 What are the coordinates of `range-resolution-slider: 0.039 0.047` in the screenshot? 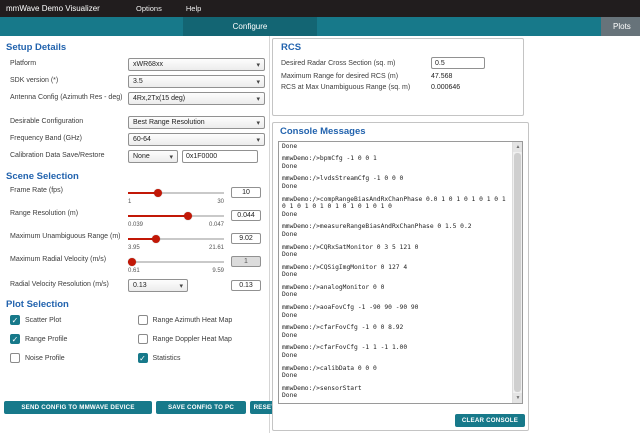 It's located at (176, 219).